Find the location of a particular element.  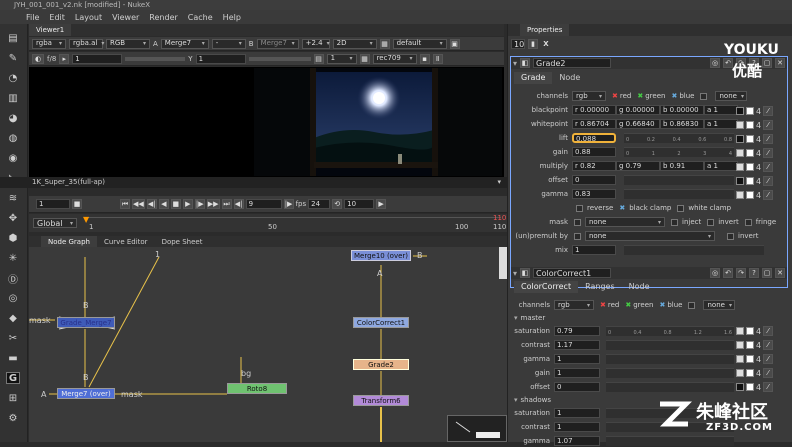

menu-viewer: Viewer is located at coordinates (125, 17).